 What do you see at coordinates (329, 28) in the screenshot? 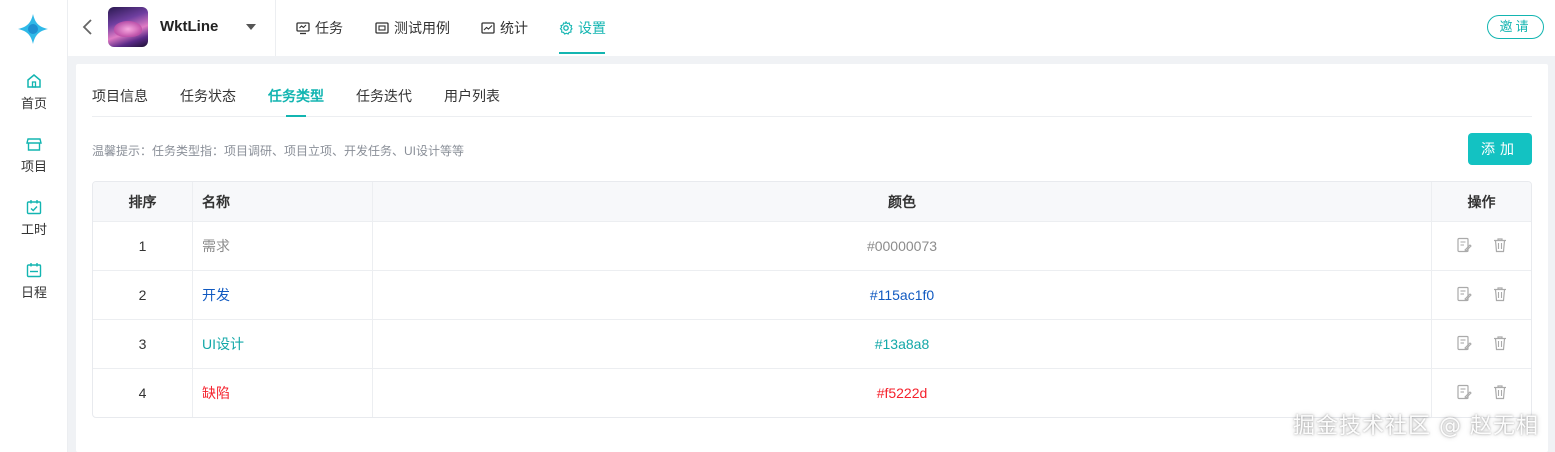
I see `tab-tasks-label: 任务` at bounding box center [329, 28].